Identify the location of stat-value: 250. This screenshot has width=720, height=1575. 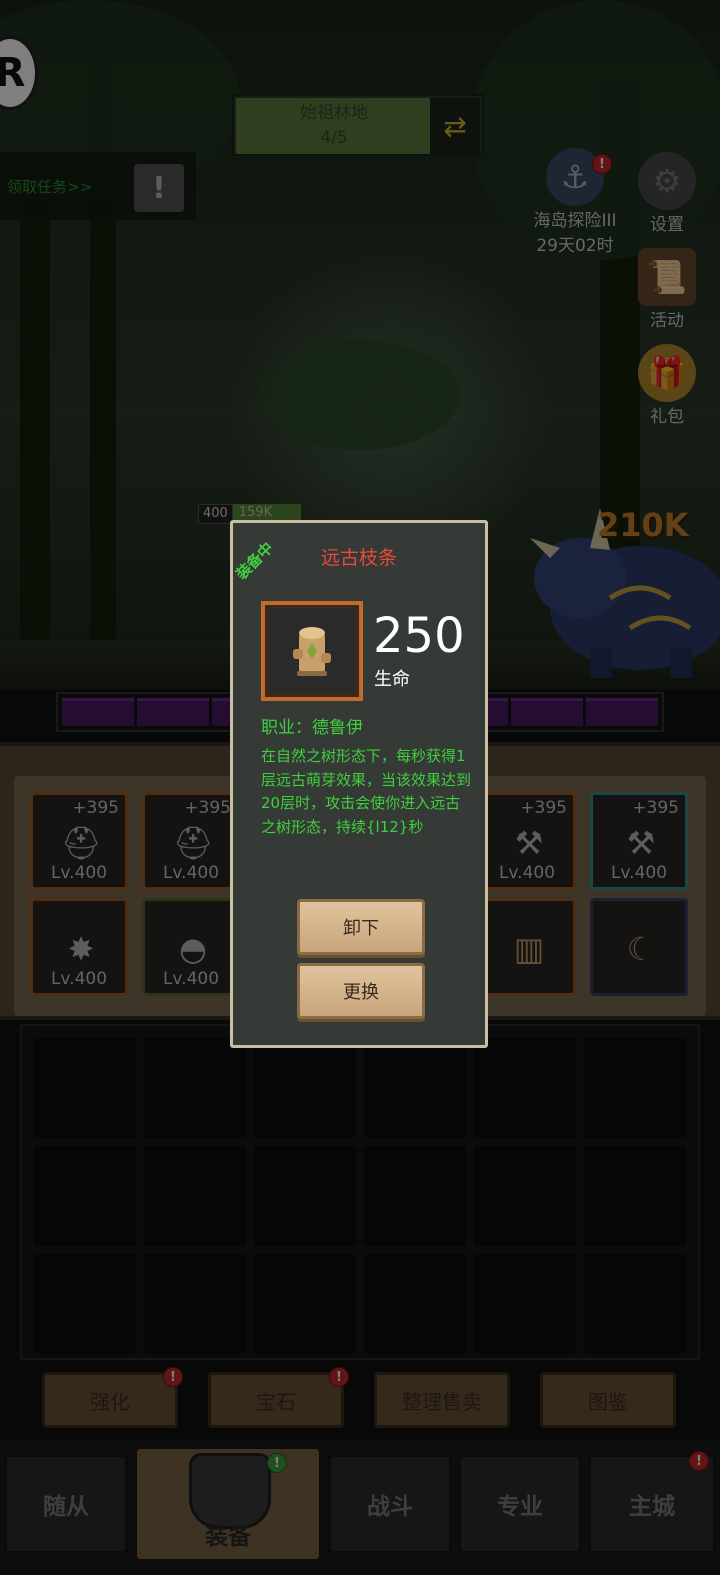
(419, 636).